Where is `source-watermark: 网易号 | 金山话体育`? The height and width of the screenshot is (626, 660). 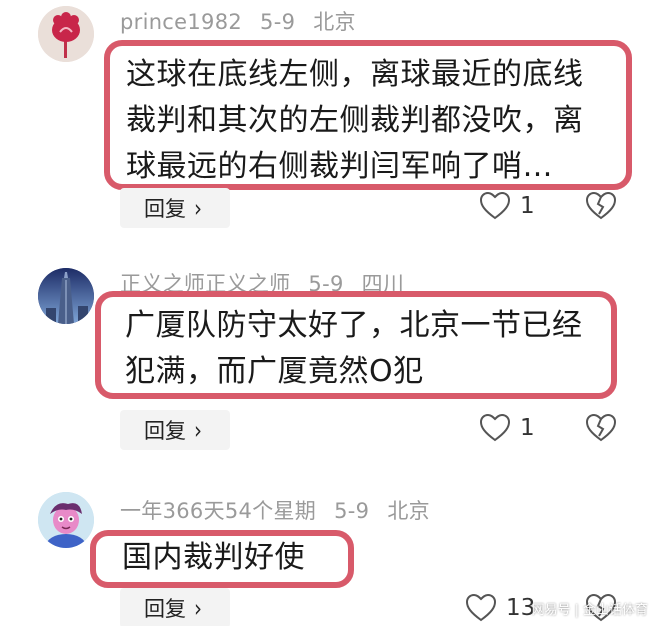 source-watermark: 网易号 | 金山话体育 is located at coordinates (590, 608).